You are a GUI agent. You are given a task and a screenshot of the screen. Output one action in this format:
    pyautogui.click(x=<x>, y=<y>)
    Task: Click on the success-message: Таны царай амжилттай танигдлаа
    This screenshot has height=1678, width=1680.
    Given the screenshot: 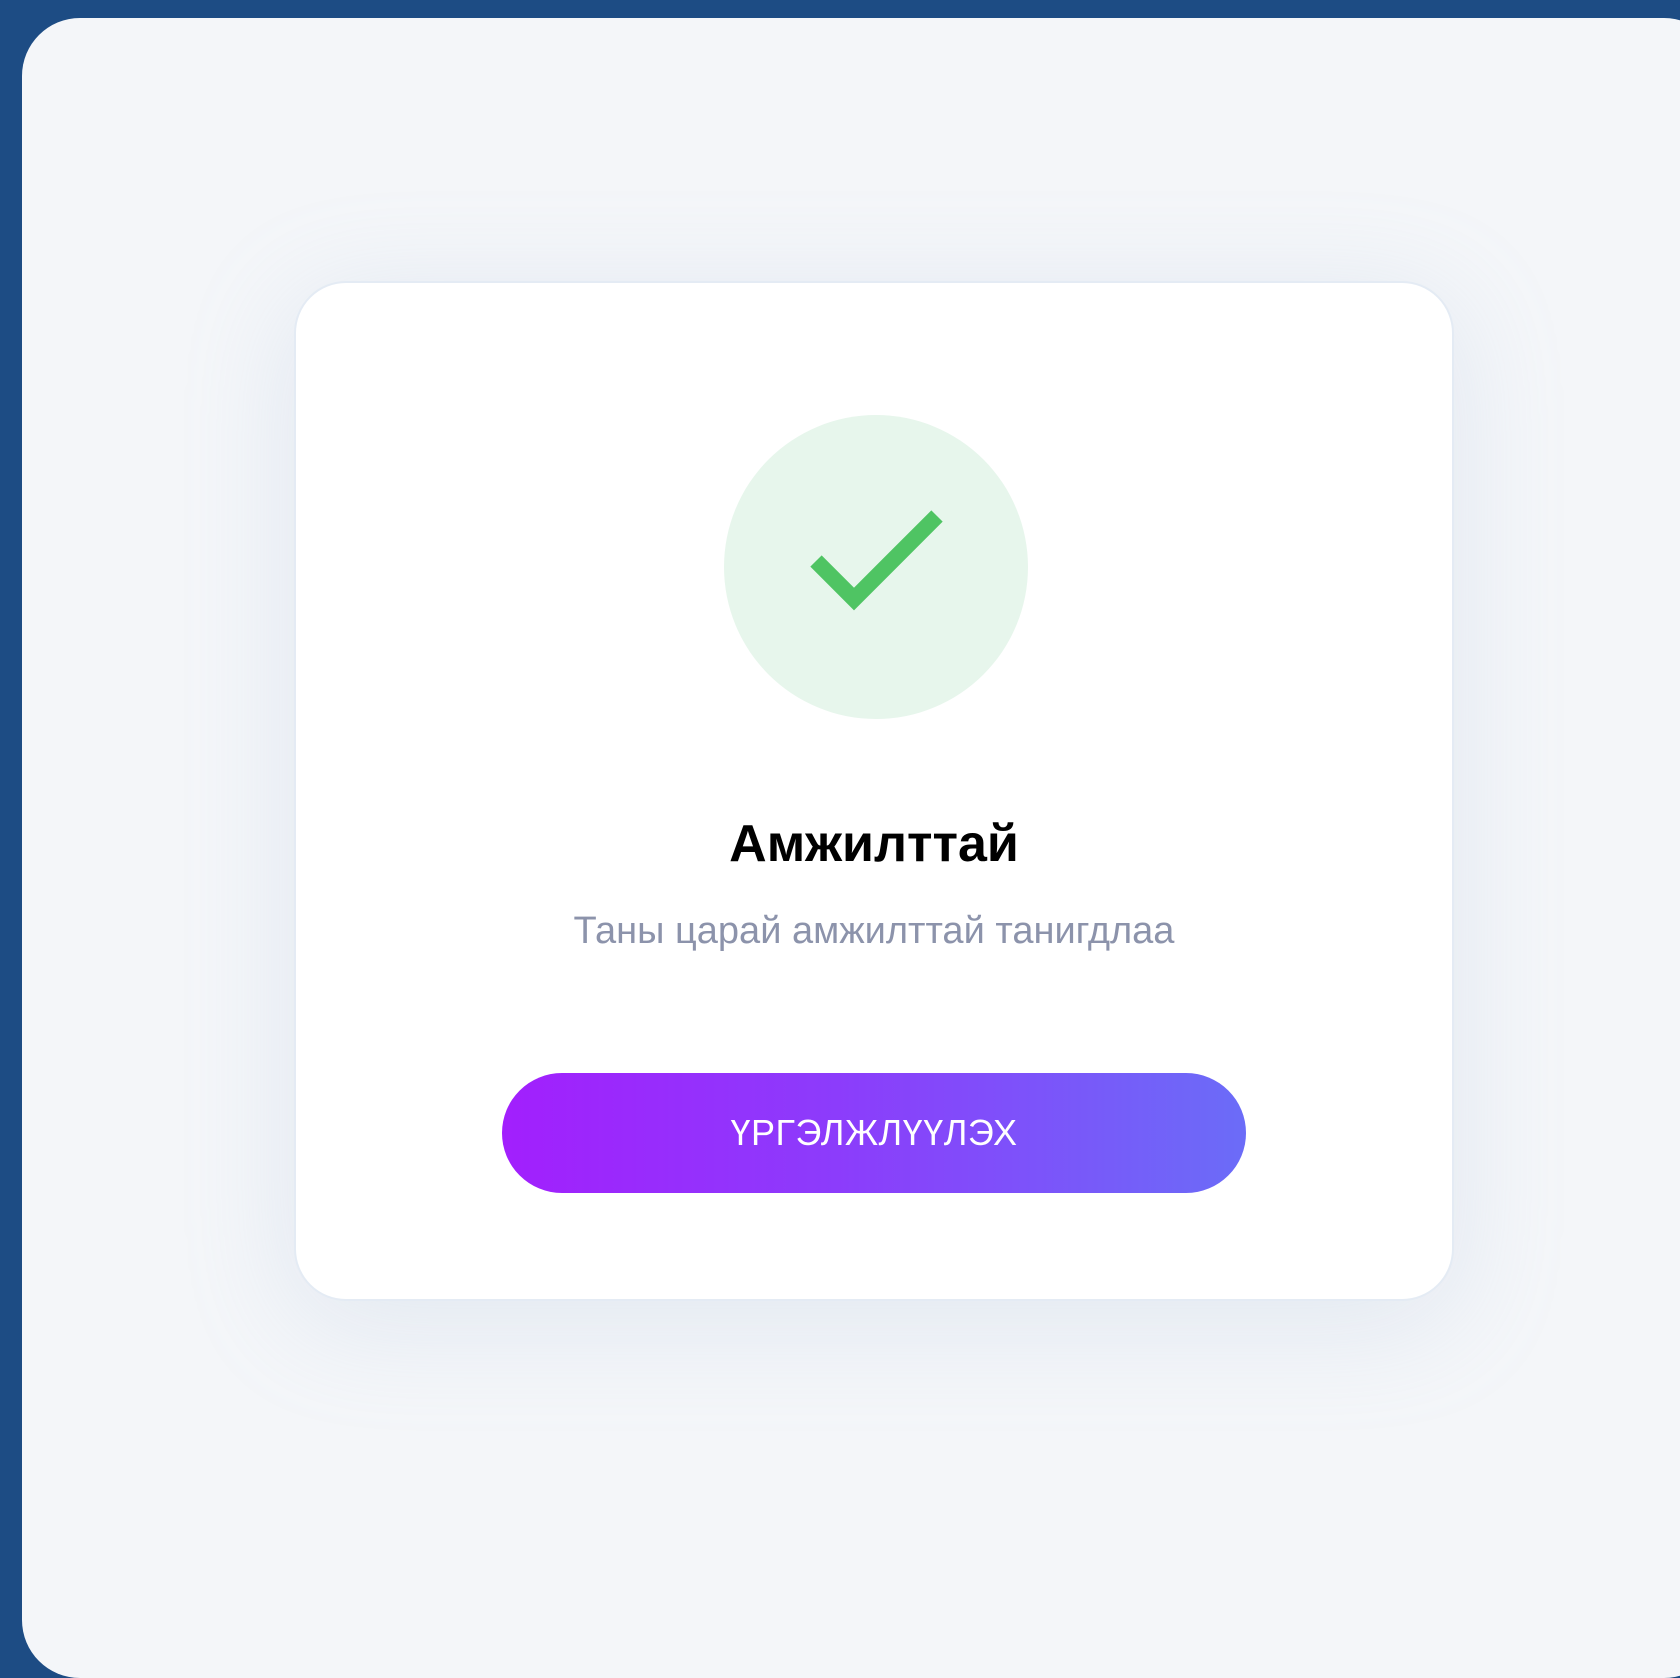 What is the action you would take?
    pyautogui.click(x=874, y=931)
    